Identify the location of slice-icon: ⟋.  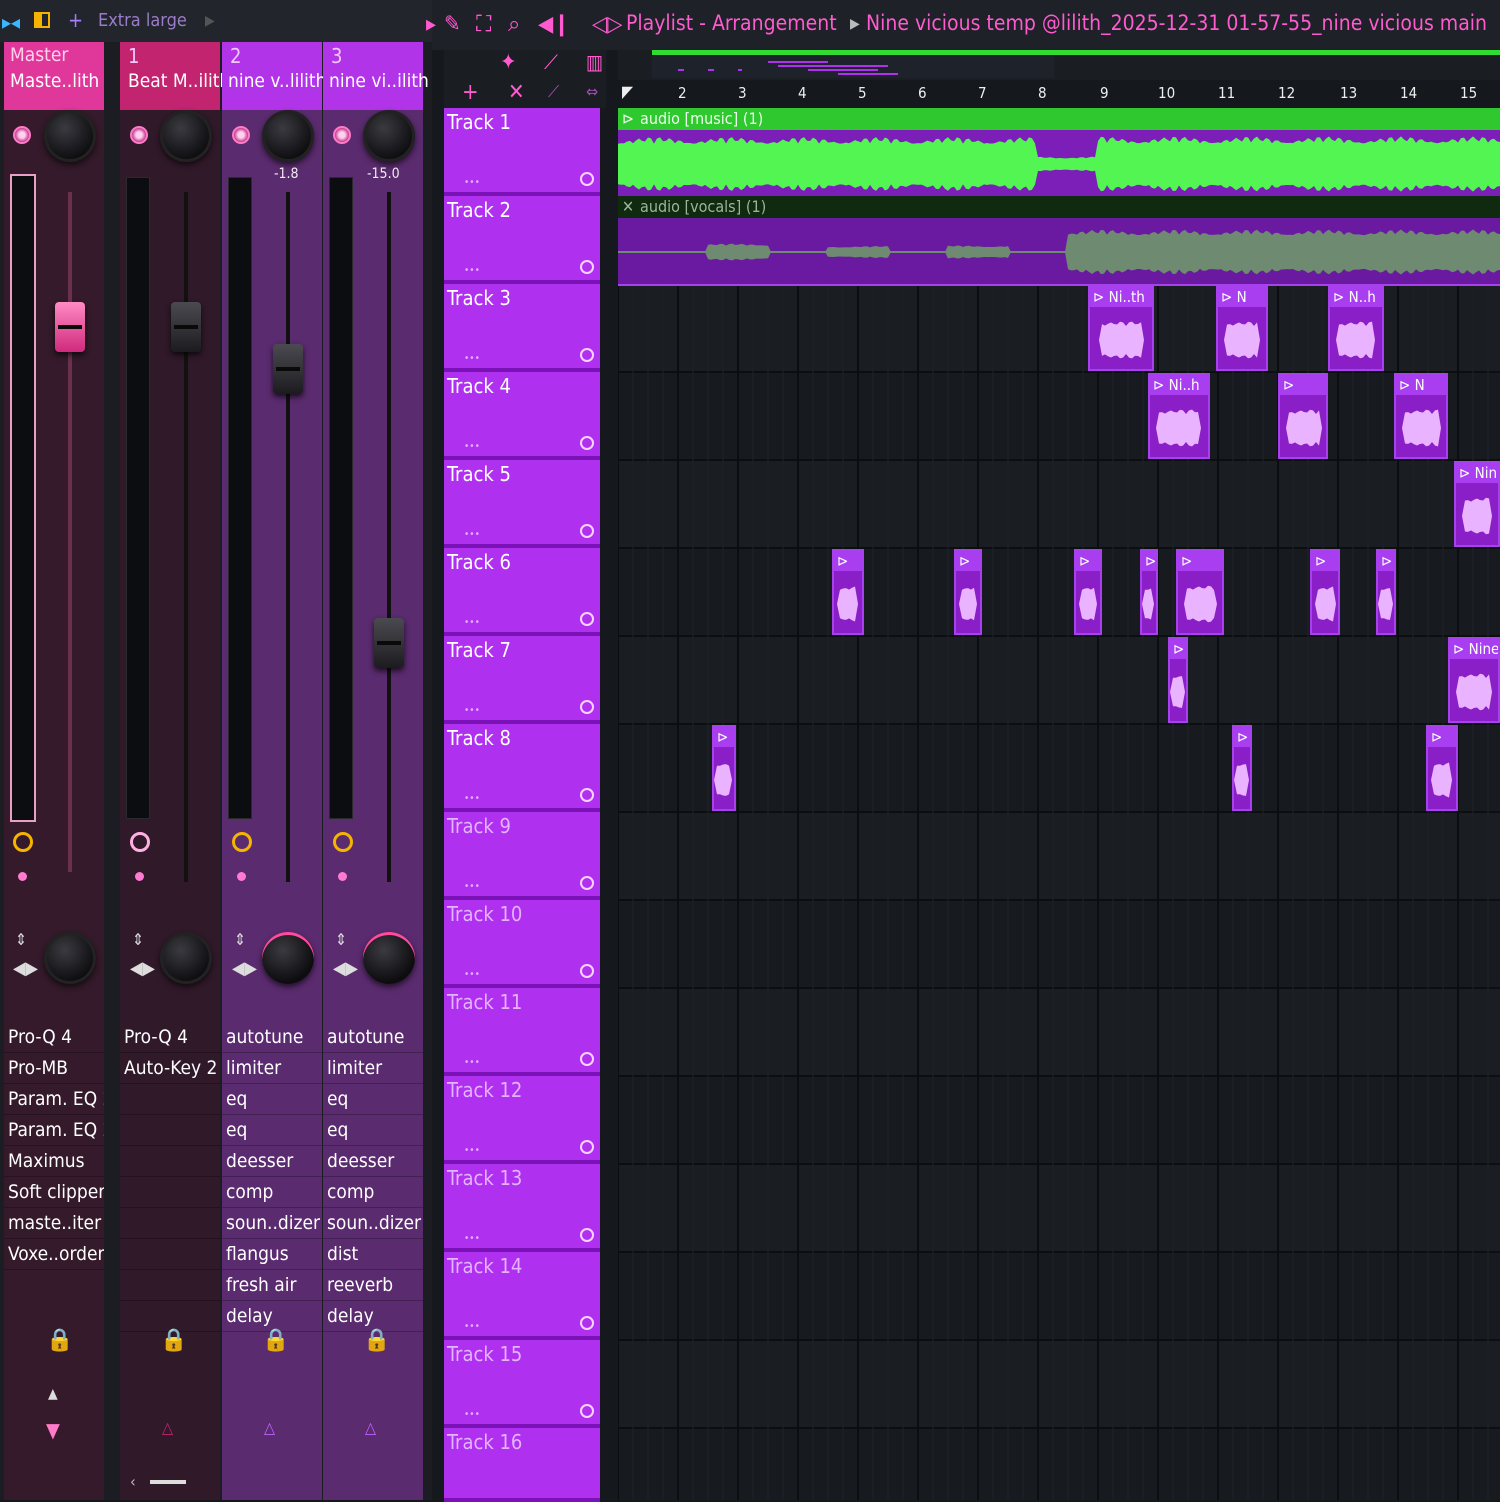
(553, 92).